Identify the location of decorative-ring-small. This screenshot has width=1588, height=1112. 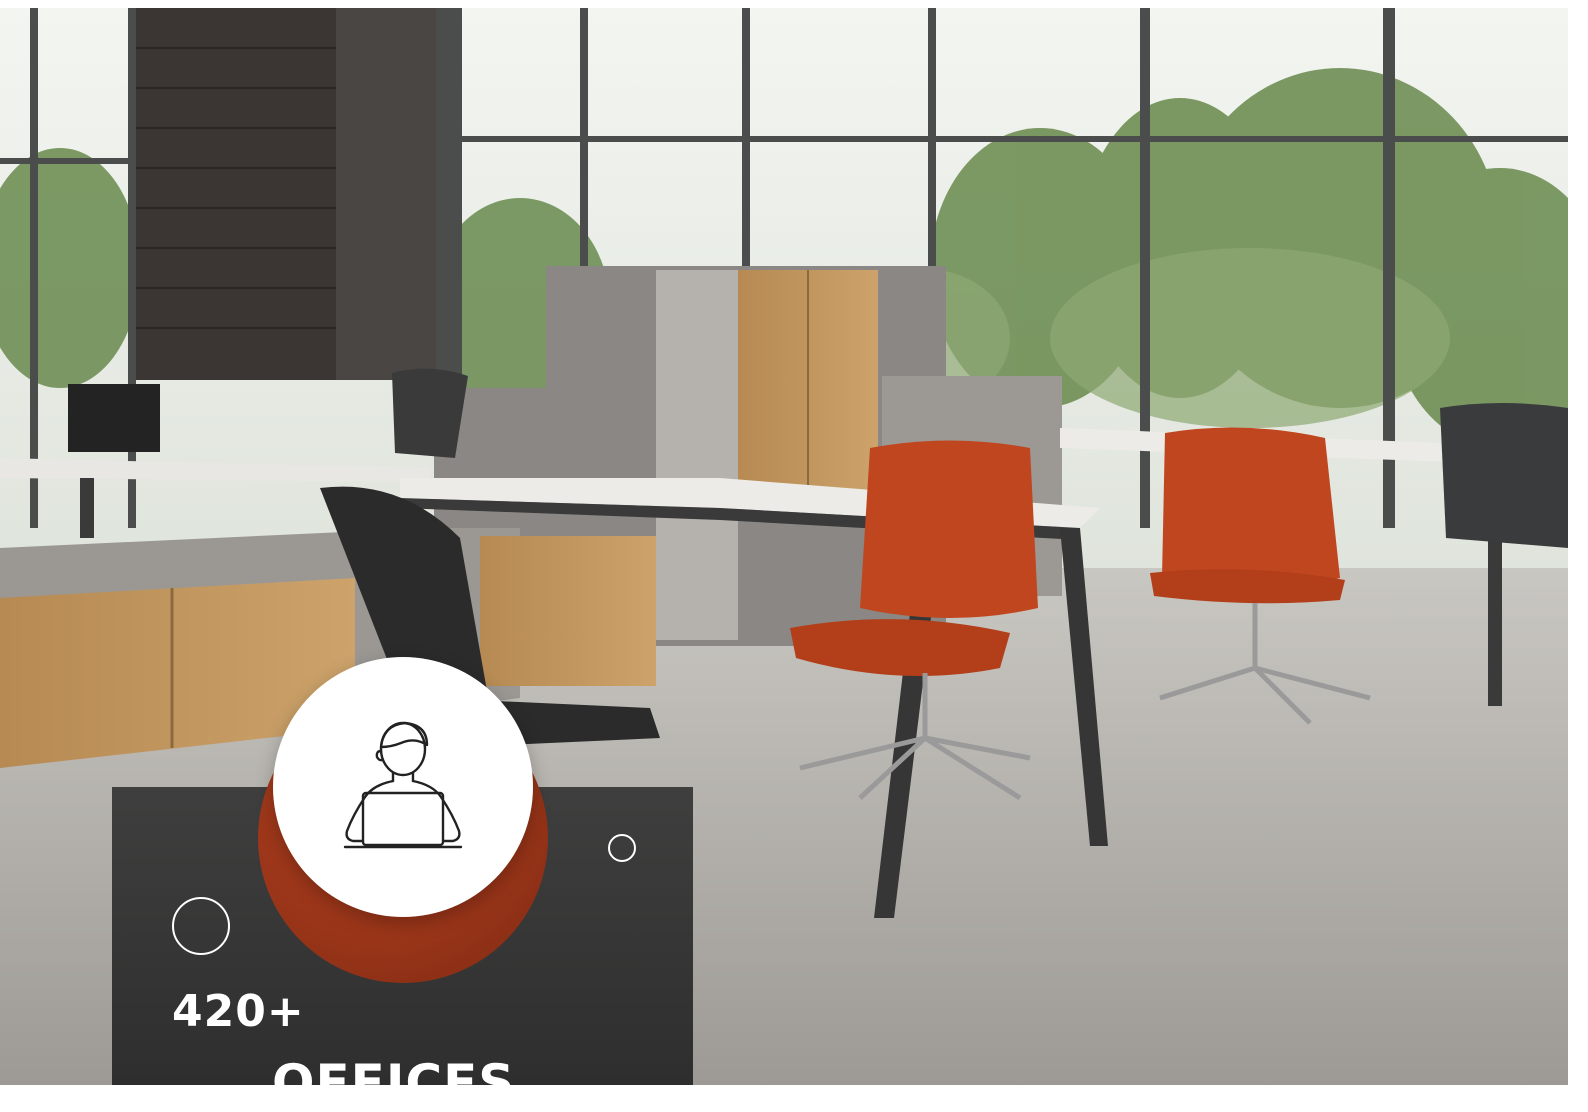
(622, 848).